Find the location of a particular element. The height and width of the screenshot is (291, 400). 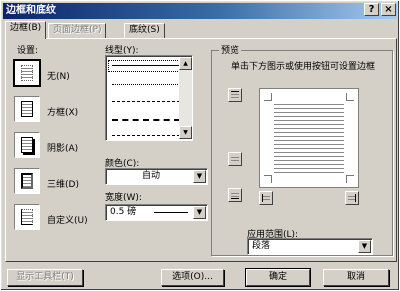

setting-box-icon is located at coordinates (27, 109).